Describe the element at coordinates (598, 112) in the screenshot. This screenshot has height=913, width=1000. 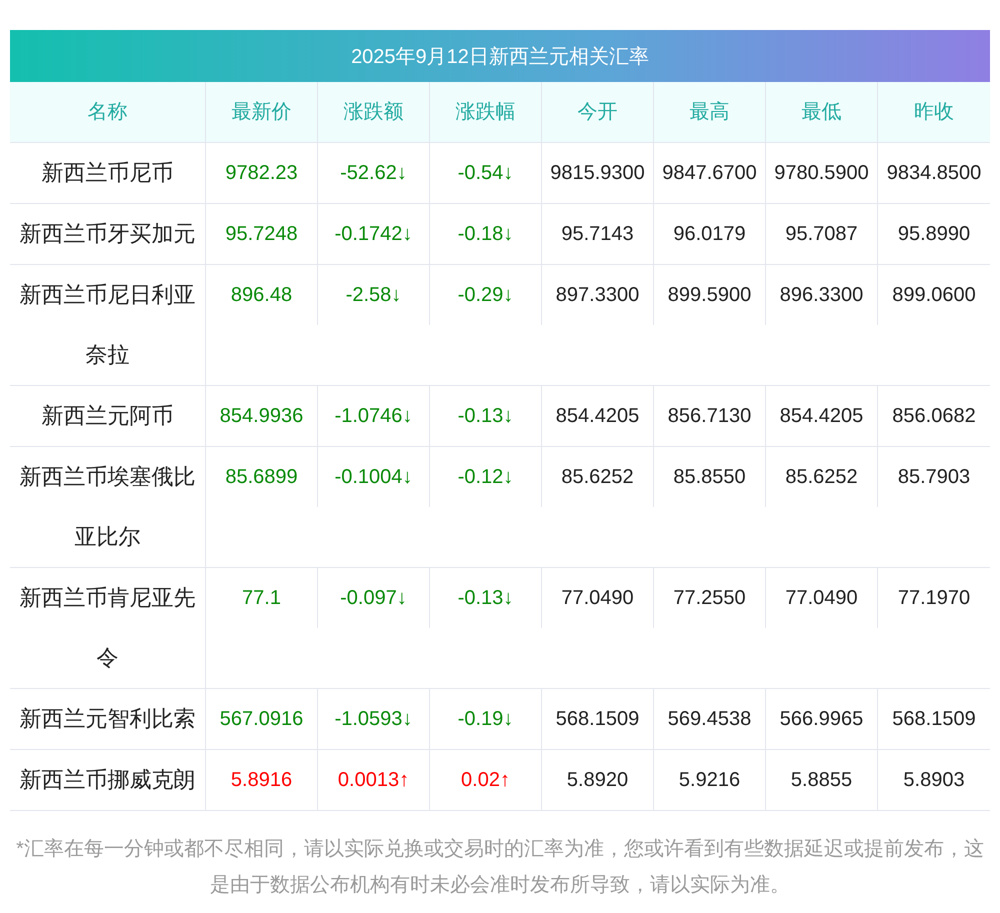
I see `column-header: 今开` at that location.